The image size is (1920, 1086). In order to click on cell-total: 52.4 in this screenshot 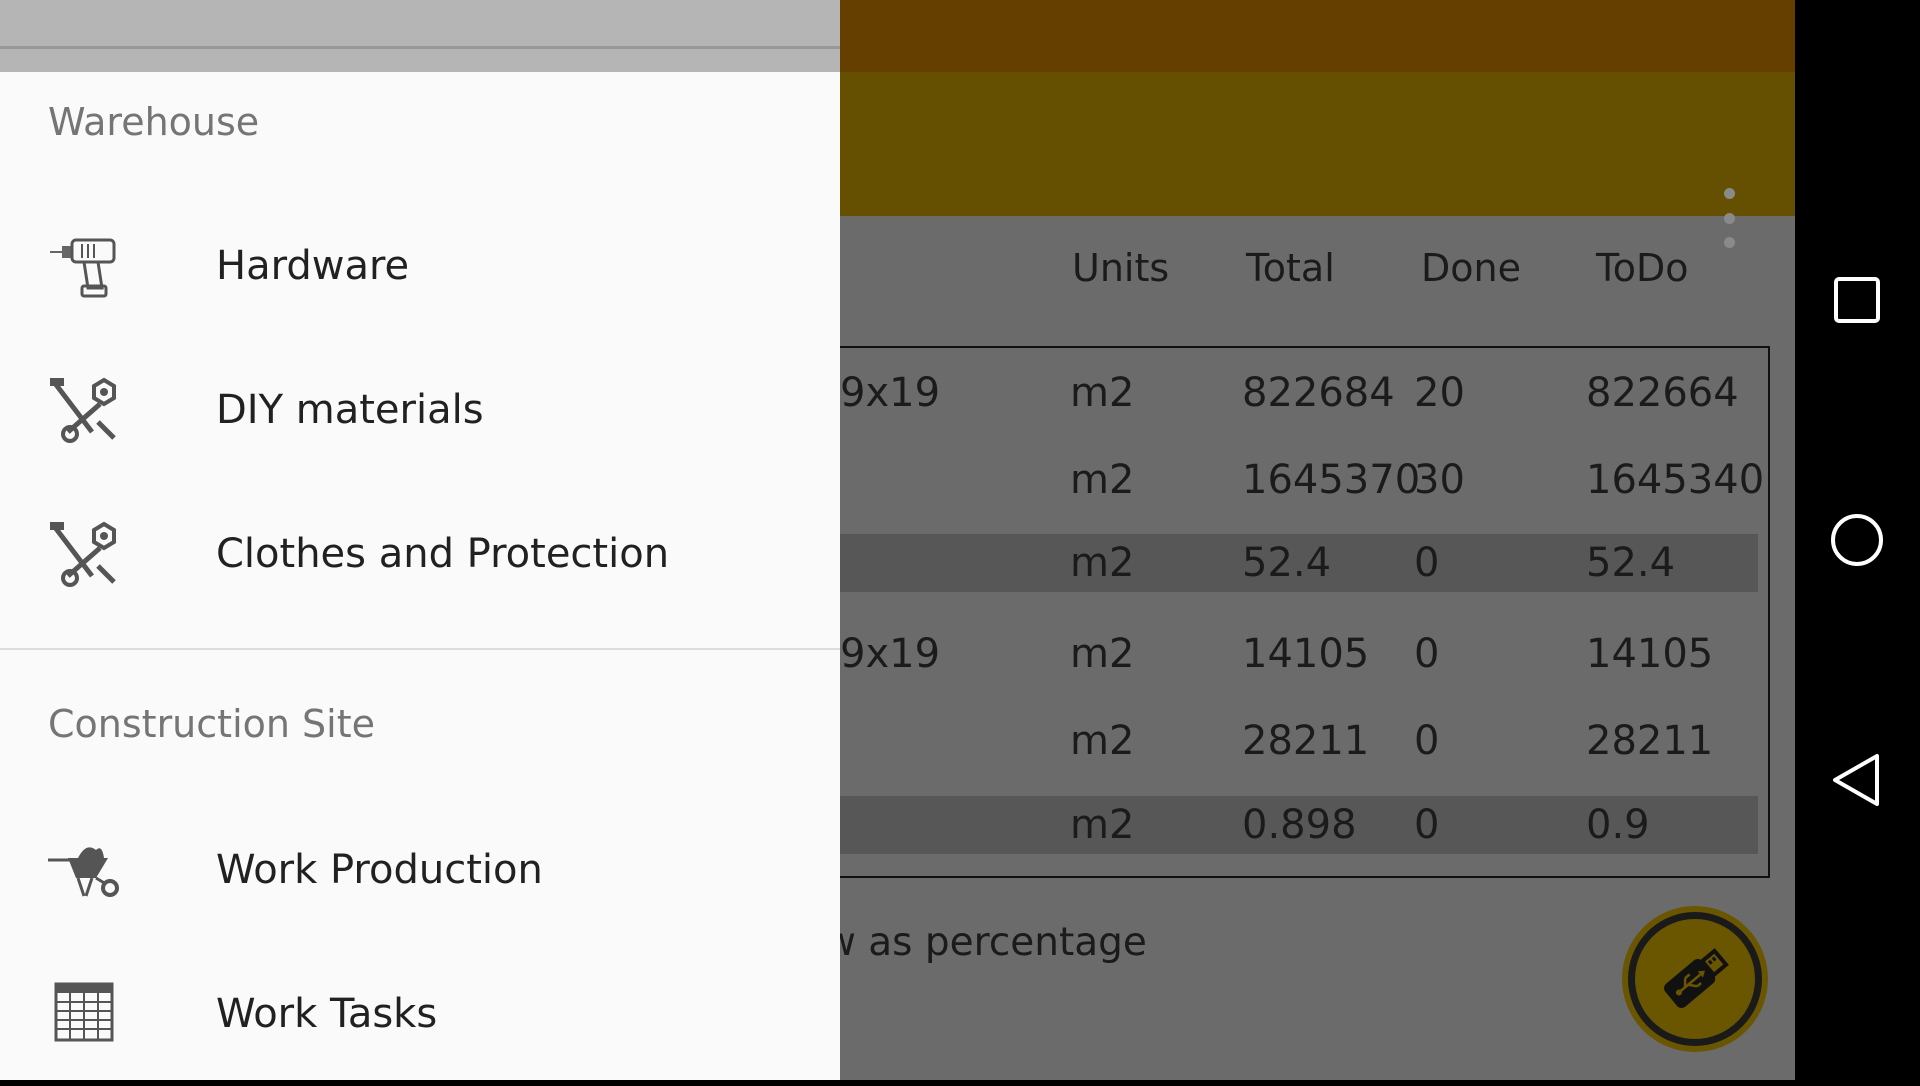, I will do `click(1287, 563)`.